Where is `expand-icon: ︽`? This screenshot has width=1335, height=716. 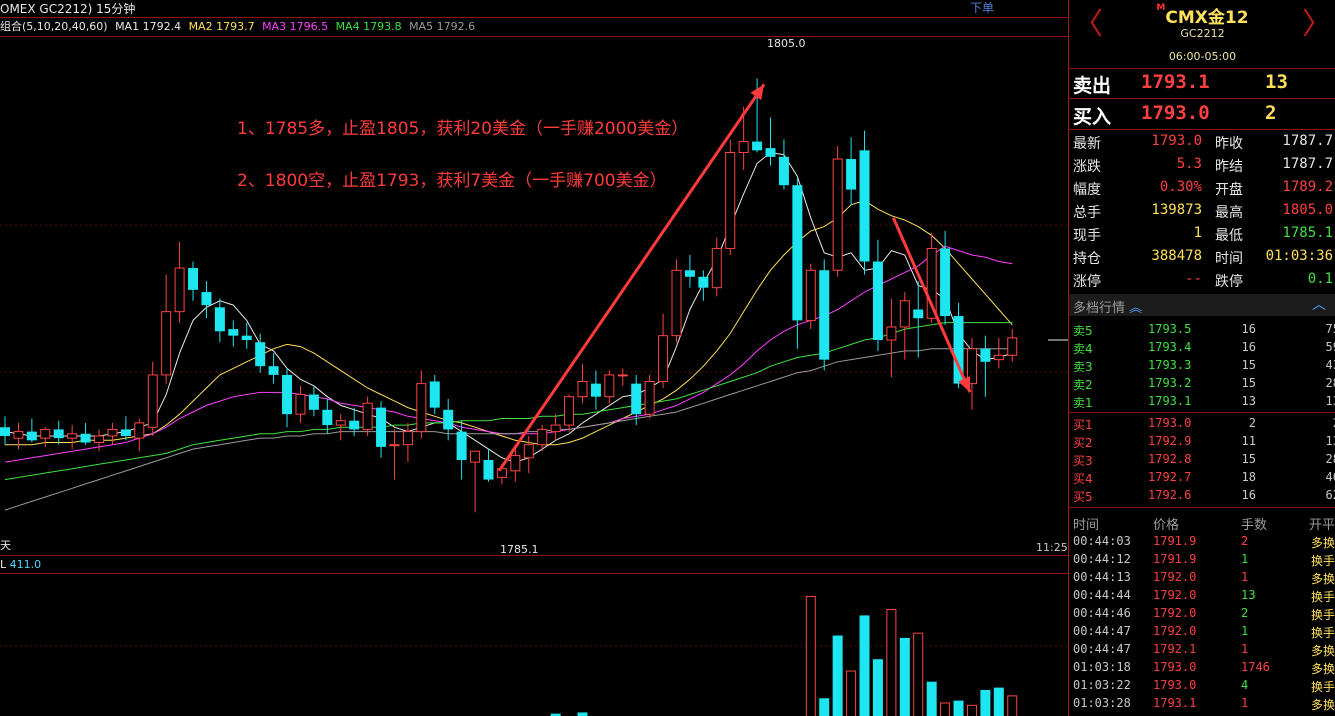
expand-icon: ︽ is located at coordinates (1135, 308).